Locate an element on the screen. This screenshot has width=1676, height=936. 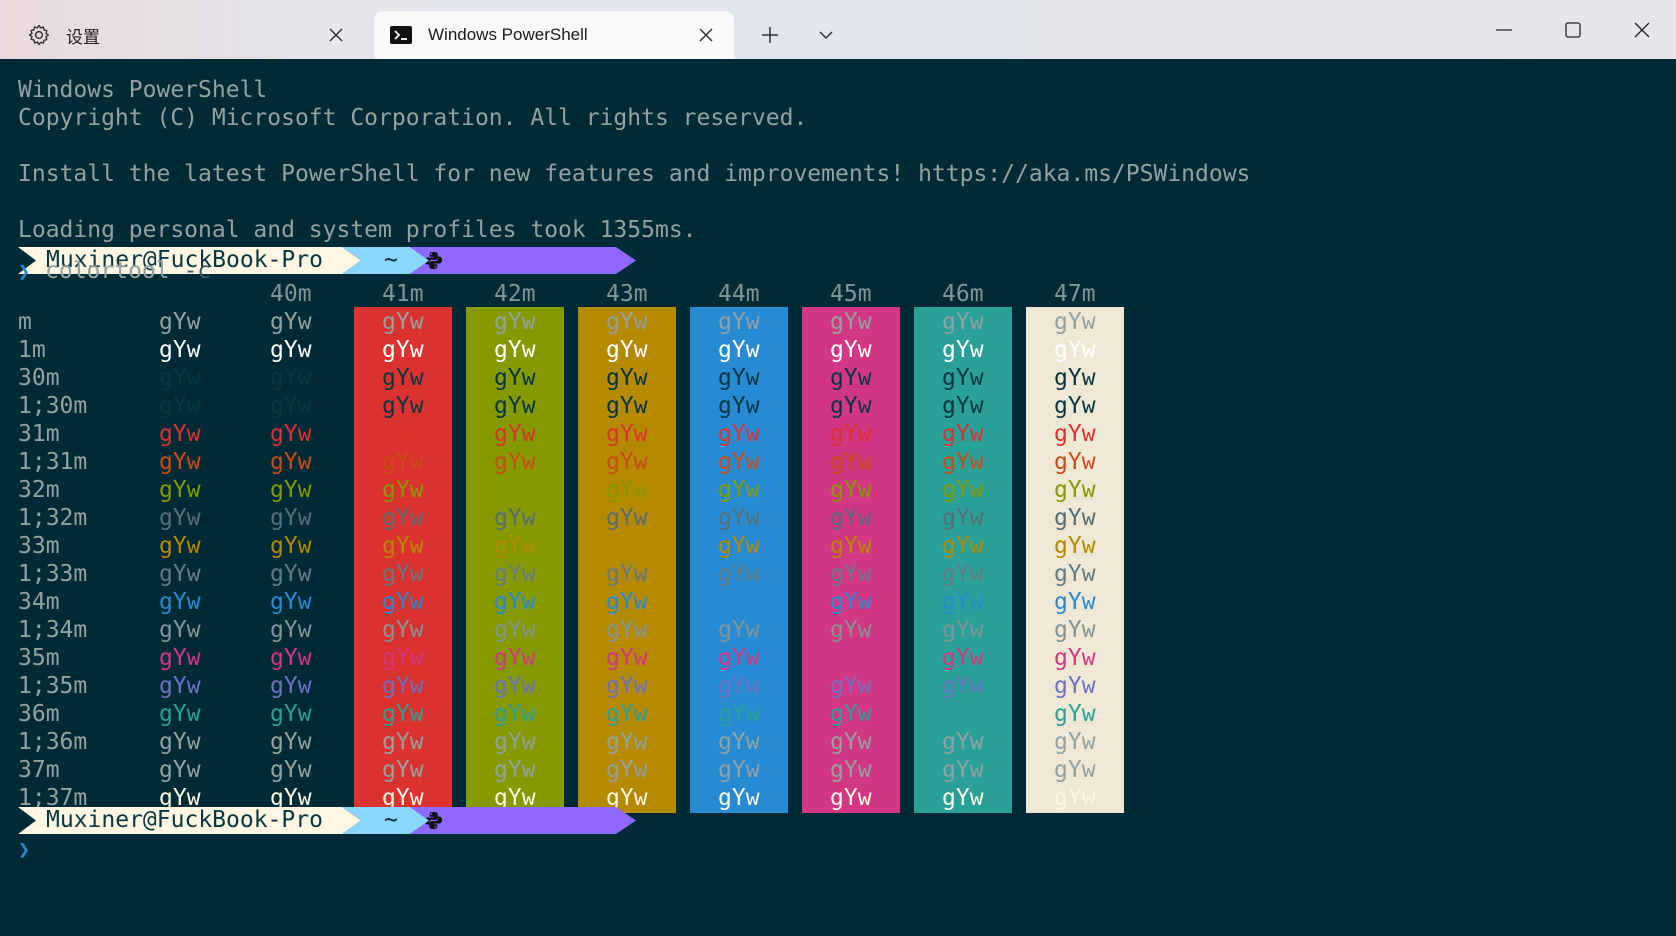
close-window-button is located at coordinates (1642, 30).